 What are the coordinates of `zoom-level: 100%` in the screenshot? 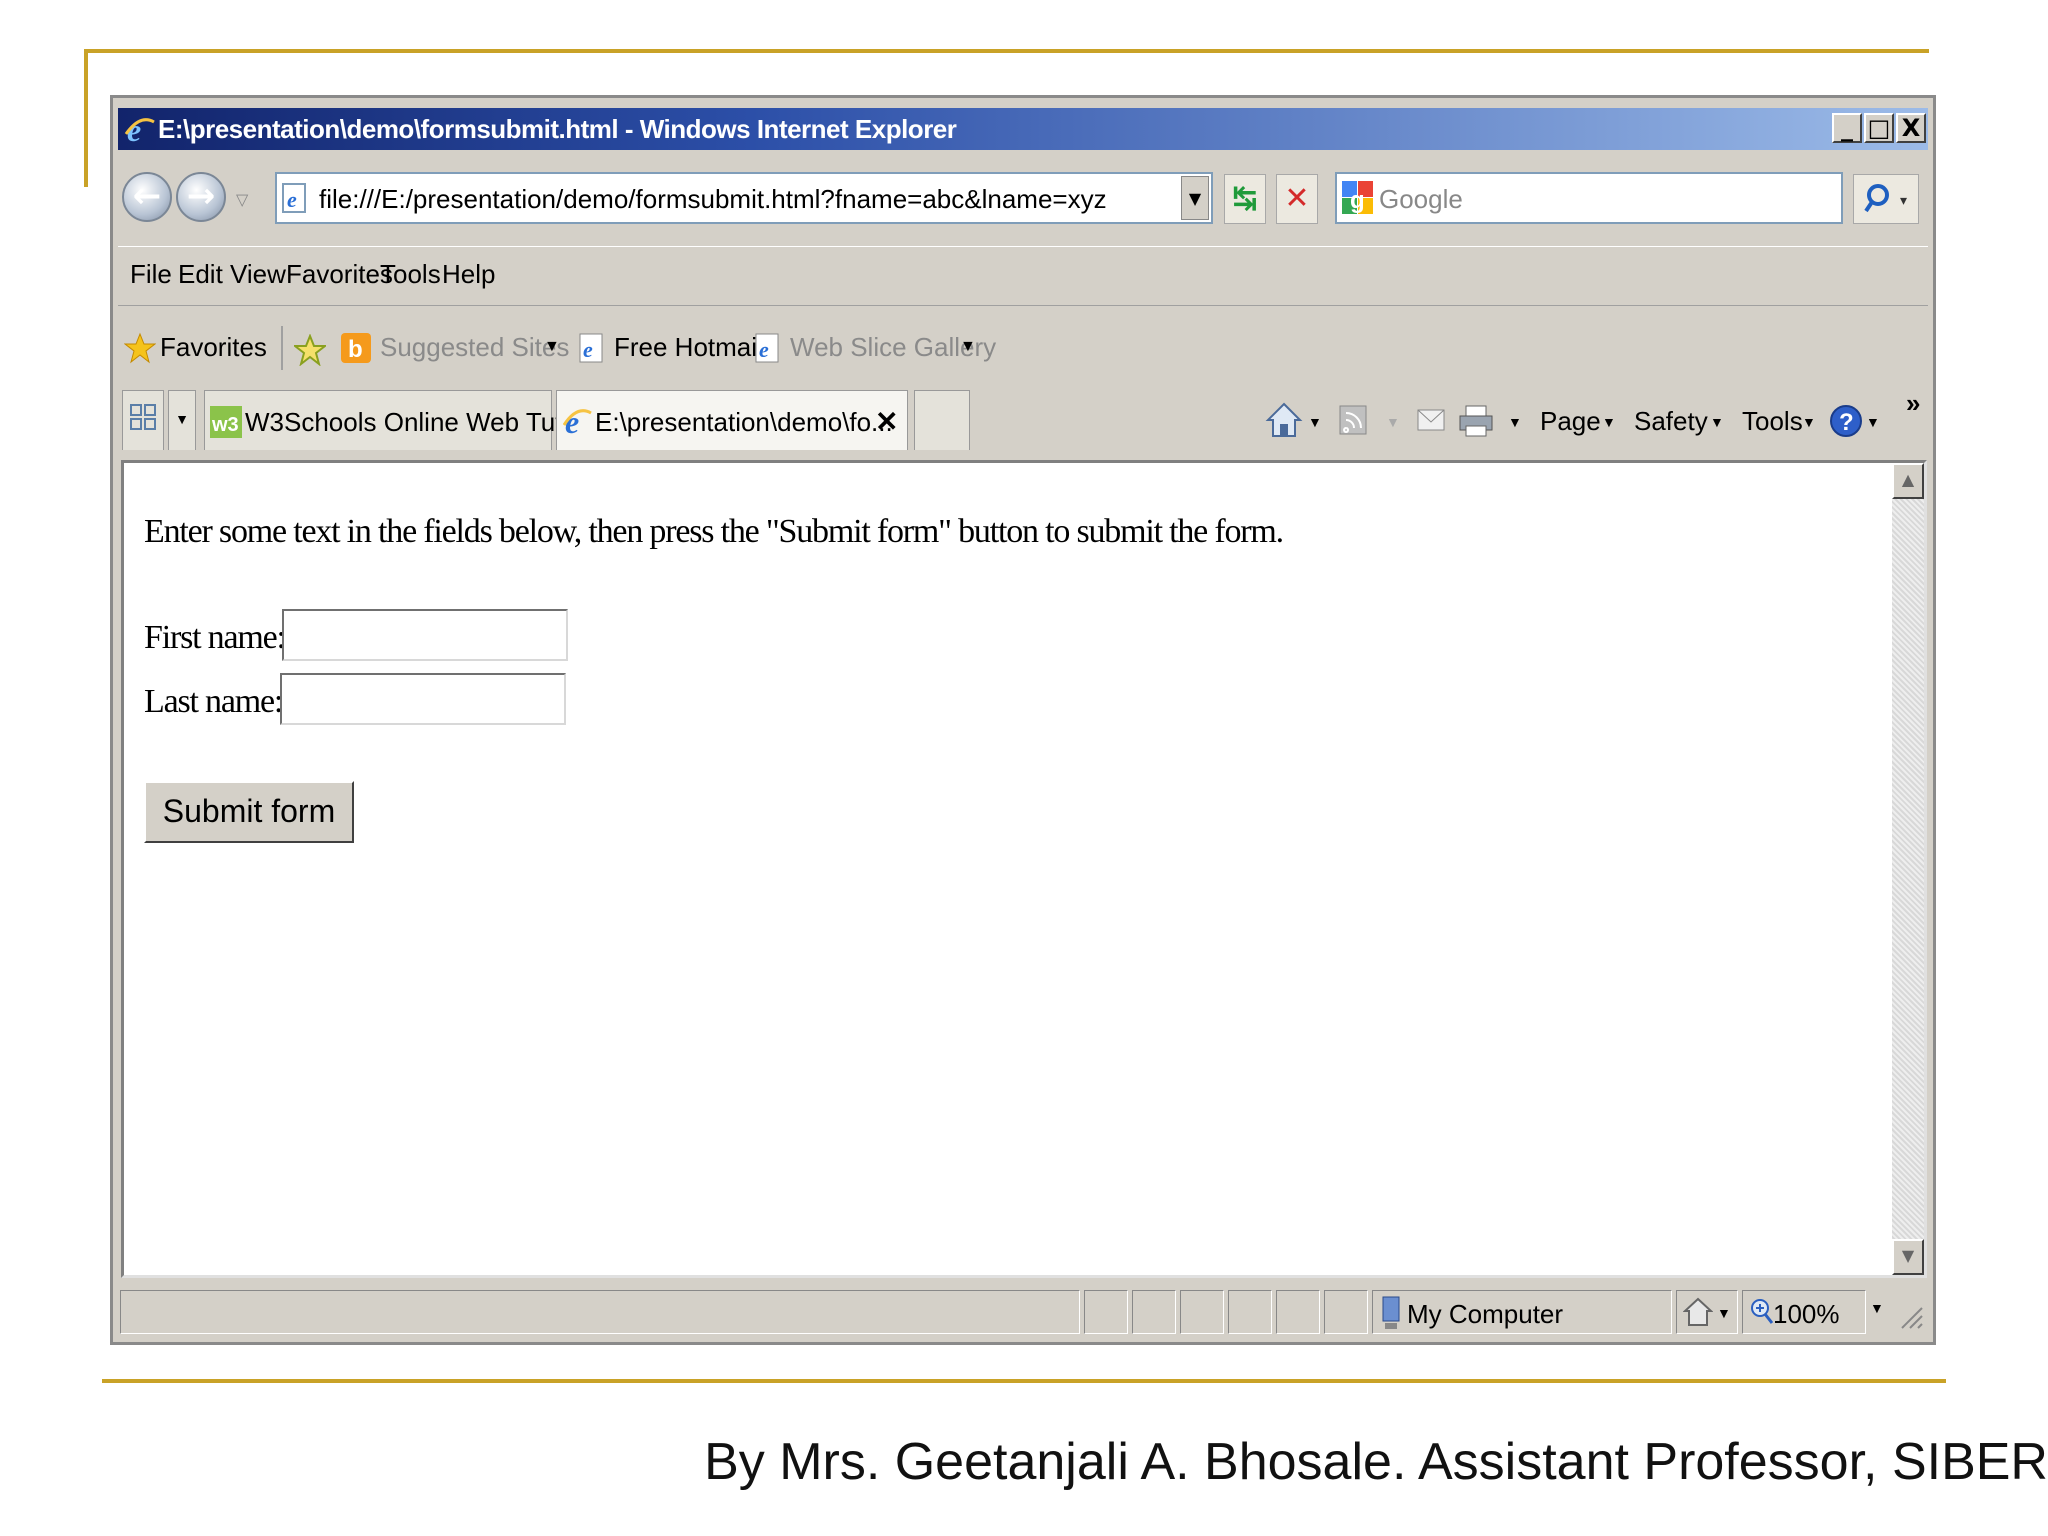 It's located at (1806, 1314).